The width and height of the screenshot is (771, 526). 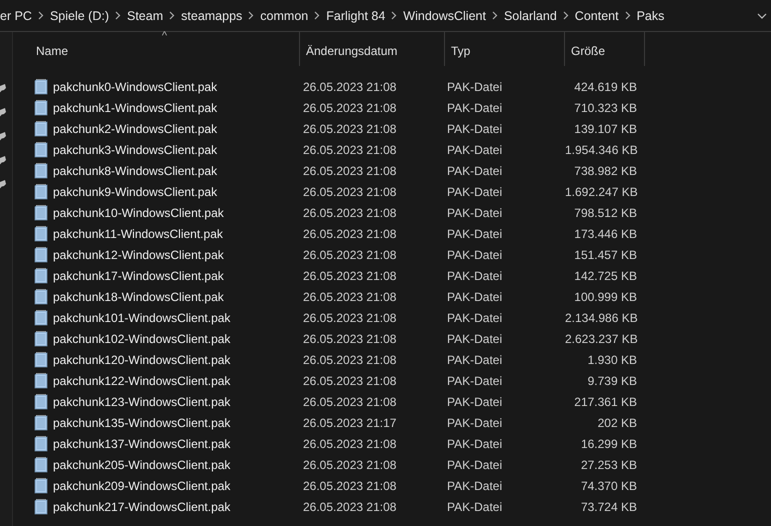 I want to click on file-name: pakchunk18-WindowsClient.pak, so click(x=138, y=297).